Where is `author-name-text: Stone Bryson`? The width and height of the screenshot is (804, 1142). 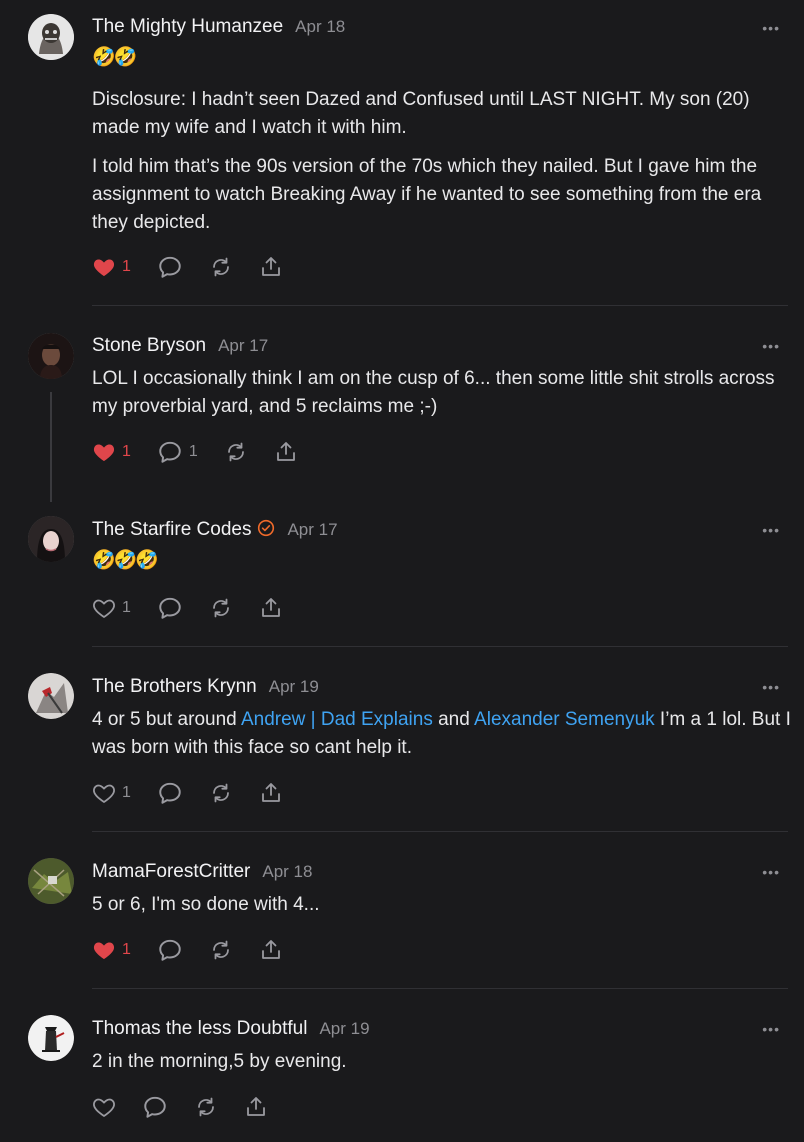 author-name-text: Stone Bryson is located at coordinates (149, 345).